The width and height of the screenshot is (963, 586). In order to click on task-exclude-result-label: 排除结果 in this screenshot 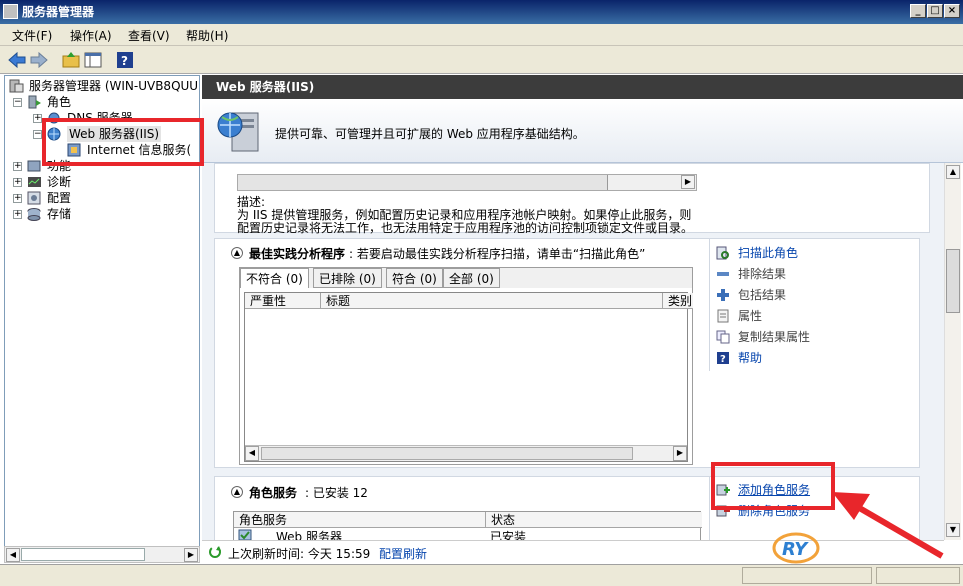, I will do `click(762, 274)`.